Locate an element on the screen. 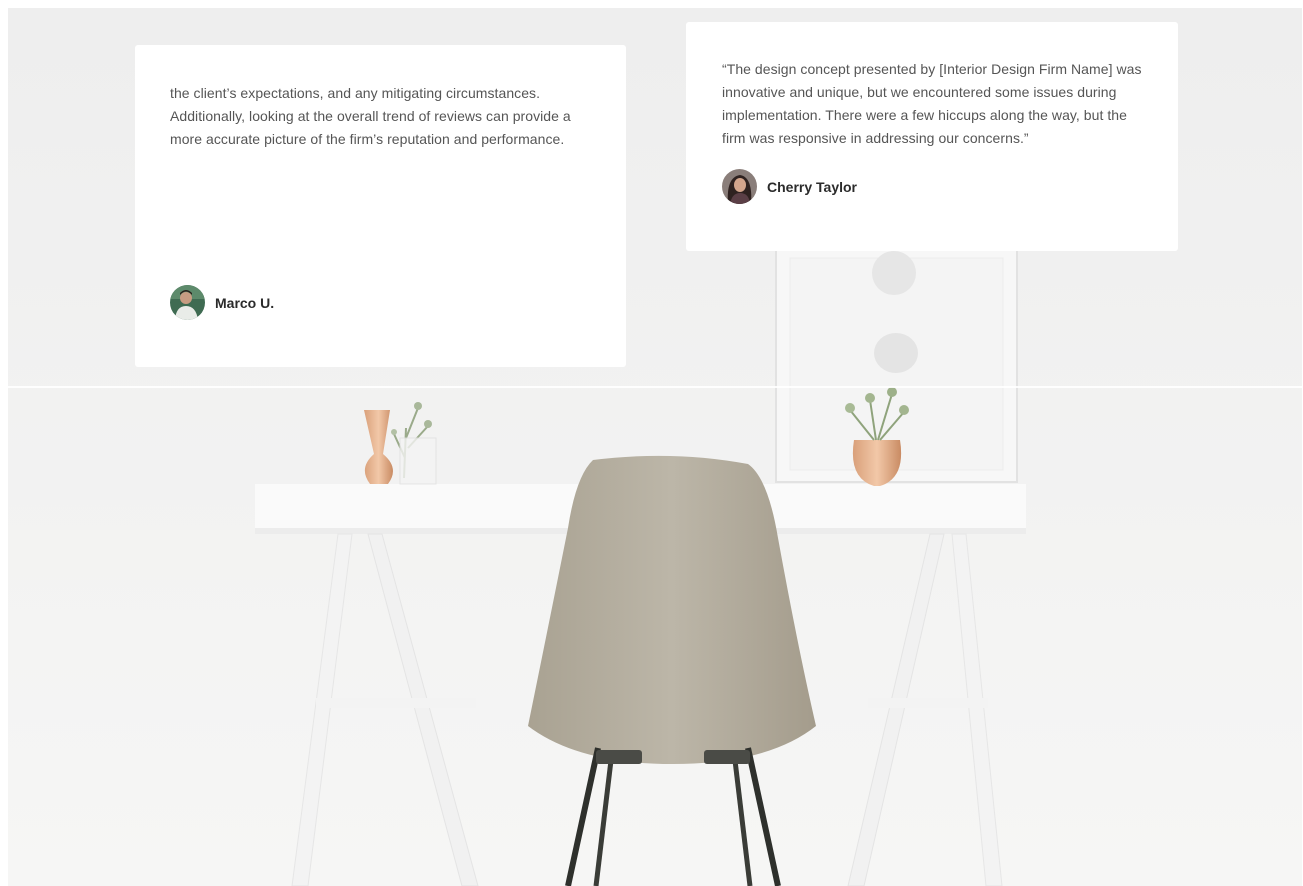 The height and width of the screenshot is (886, 1303). testimonial-author: Cherry Taylor is located at coordinates (932, 186).